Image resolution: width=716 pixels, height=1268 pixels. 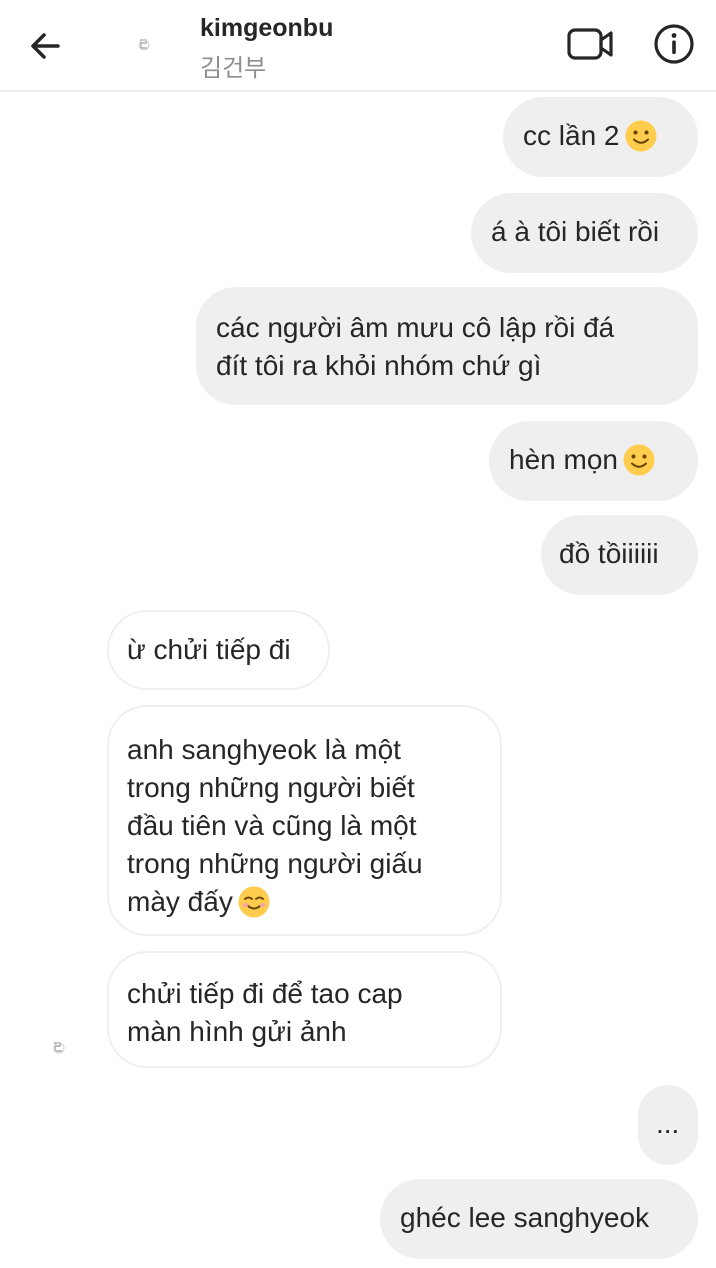 What do you see at coordinates (609, 553) in the screenshot?
I see `message-text: đồ tồiiiiii` at bounding box center [609, 553].